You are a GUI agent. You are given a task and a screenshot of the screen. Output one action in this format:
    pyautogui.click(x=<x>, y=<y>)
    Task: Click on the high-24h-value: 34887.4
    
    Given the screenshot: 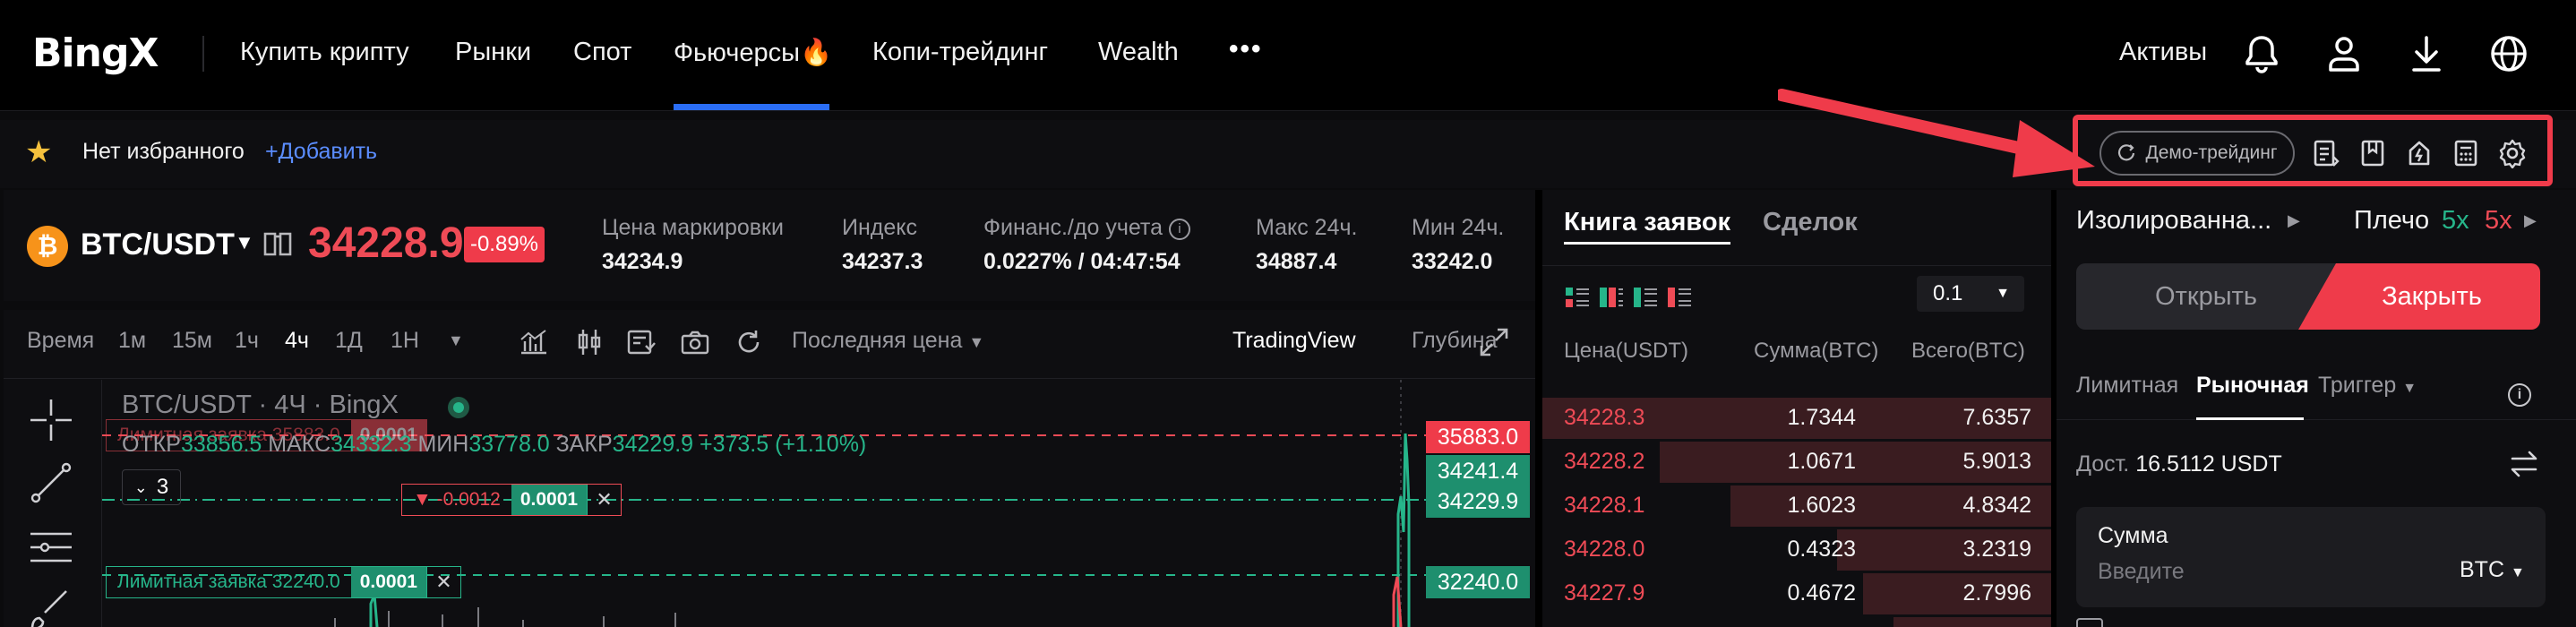 What is the action you would take?
    pyautogui.click(x=1296, y=261)
    